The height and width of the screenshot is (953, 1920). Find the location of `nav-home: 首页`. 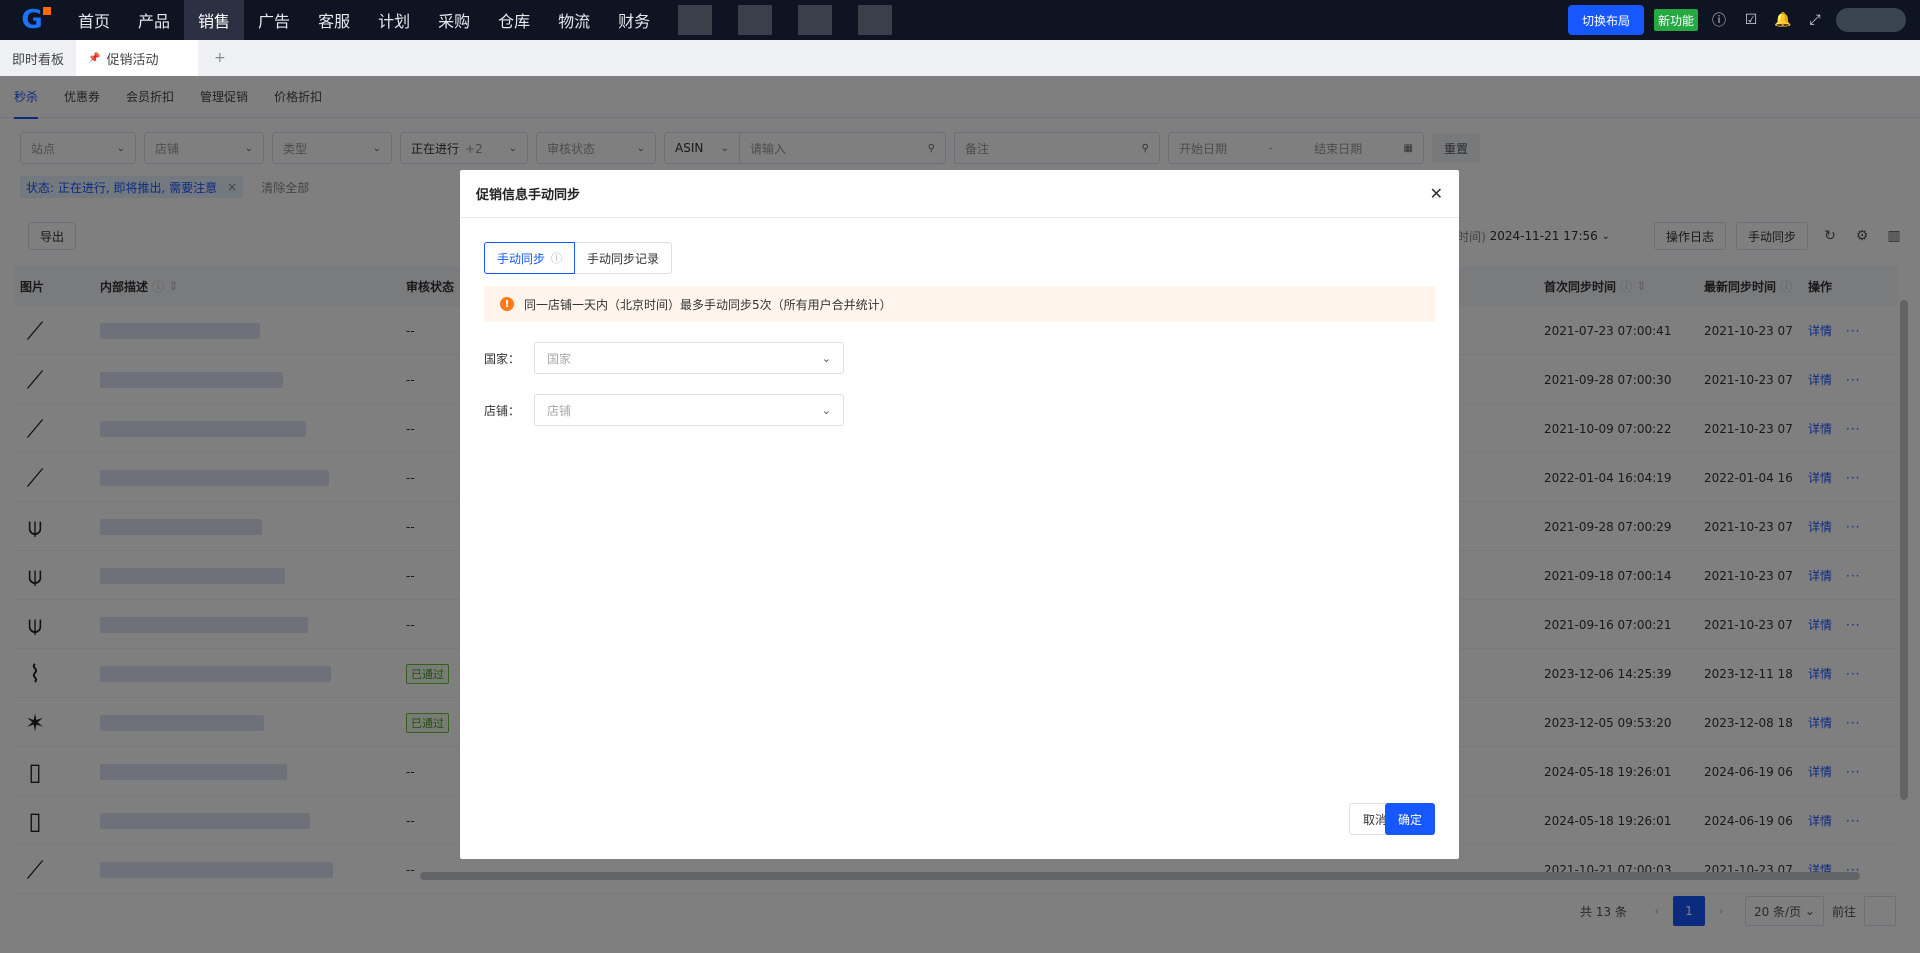

nav-home: 首页 is located at coordinates (94, 20).